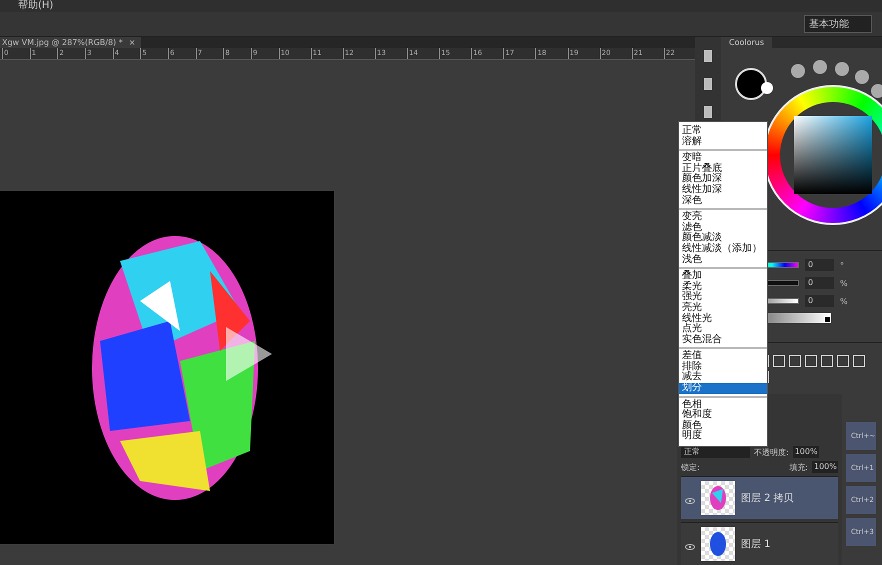 This screenshot has width=882, height=565. What do you see at coordinates (805, 452) in the screenshot?
I see `opacity-field: 100%` at bounding box center [805, 452].